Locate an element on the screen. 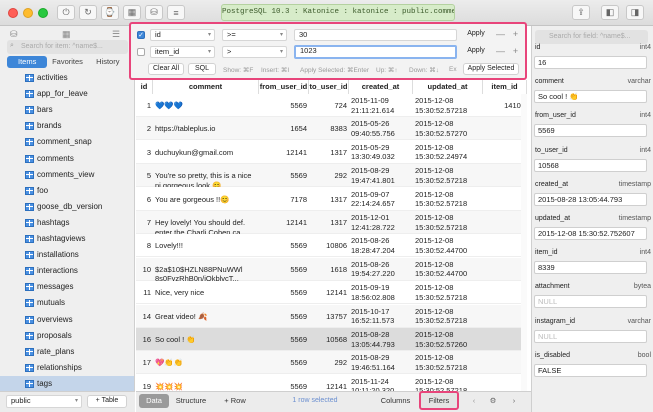 This screenshot has height=412, width=653. field-value-item-id: 8339 is located at coordinates (590, 268).